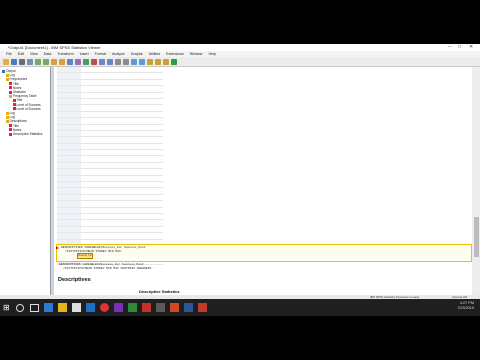 The image size is (480, 360). Describe the element at coordinates (78, 61) in the screenshot. I see `variables-icon` at that location.